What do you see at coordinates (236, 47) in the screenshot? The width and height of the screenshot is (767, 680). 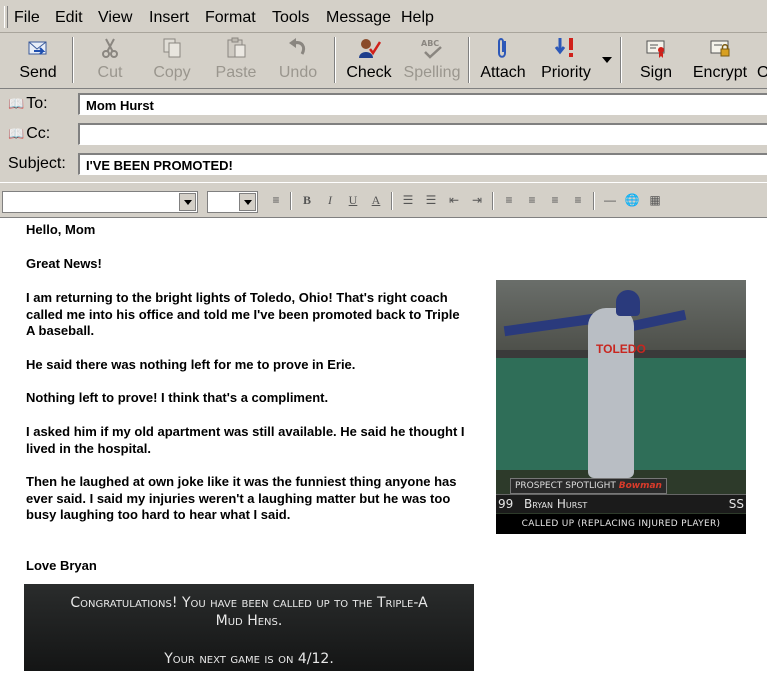 I see `clipboard-icon` at bounding box center [236, 47].